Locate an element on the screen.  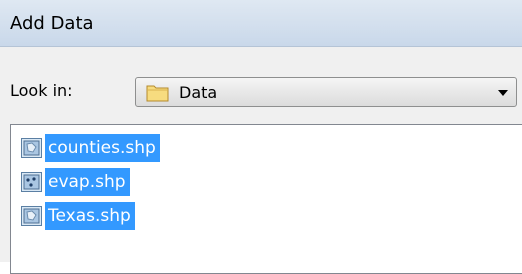
file-name: Texas.shp is located at coordinates (90, 216).